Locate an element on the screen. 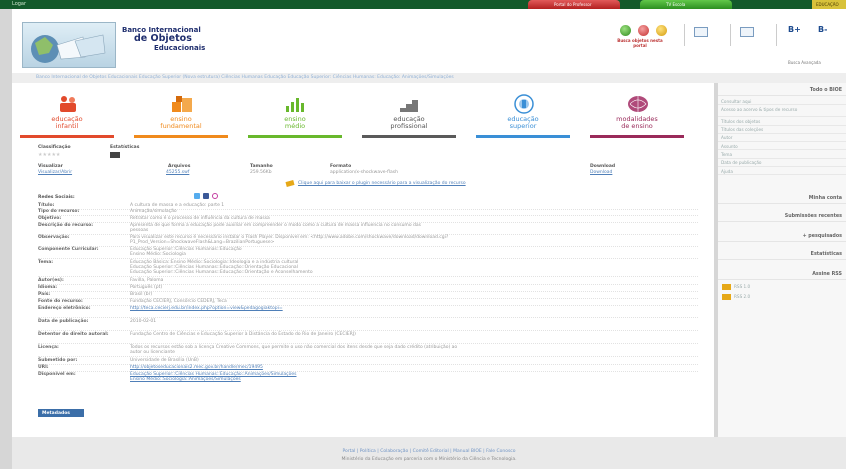  contrast-icon is located at coordinates (701, 32).